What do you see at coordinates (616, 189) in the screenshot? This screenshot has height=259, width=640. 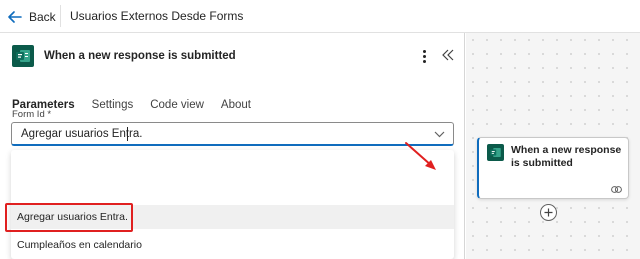 I see `link-icon` at bounding box center [616, 189].